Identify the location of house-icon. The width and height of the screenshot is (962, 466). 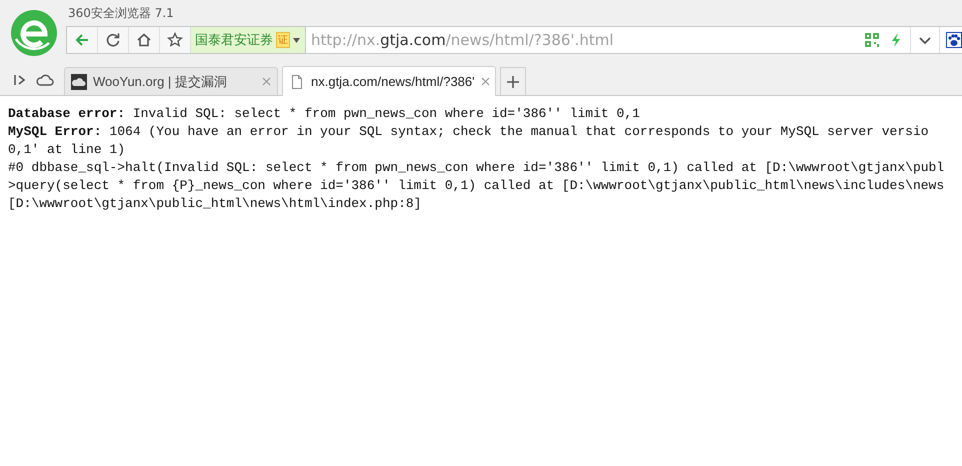
(144, 40).